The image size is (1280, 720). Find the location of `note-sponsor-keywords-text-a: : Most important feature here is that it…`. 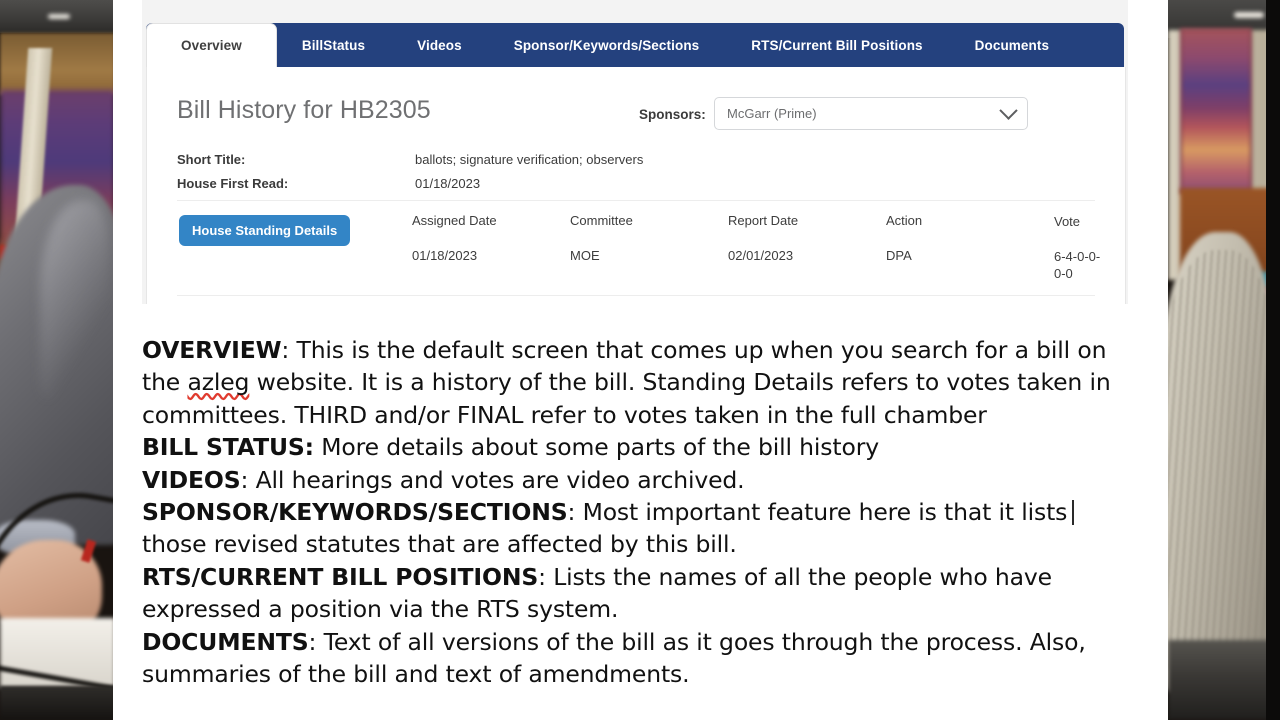

note-sponsor-keywords-text-a: : Most important feature here is that it… is located at coordinates (817, 512).